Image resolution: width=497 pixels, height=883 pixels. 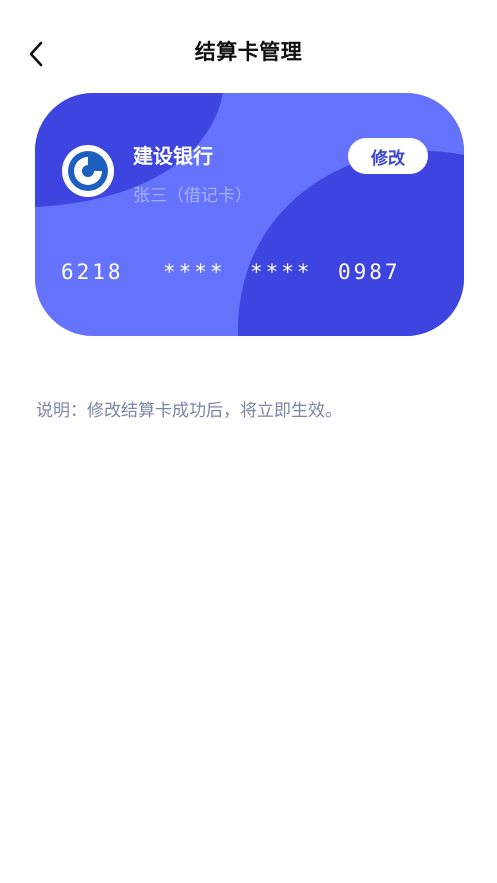 I want to click on card-number-segment: 6218, so click(x=92, y=272).